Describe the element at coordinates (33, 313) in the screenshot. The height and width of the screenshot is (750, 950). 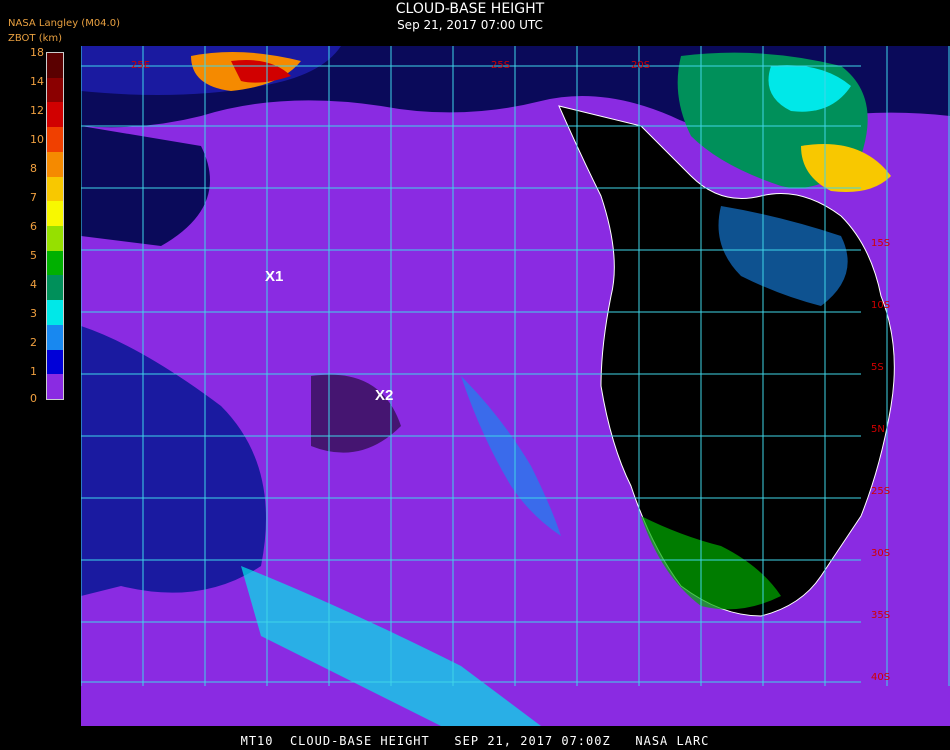
I see `legend-tick: 3` at that location.